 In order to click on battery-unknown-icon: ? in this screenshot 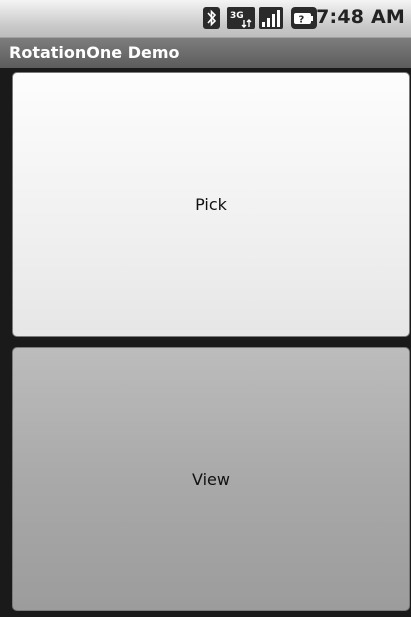, I will do `click(304, 18)`.